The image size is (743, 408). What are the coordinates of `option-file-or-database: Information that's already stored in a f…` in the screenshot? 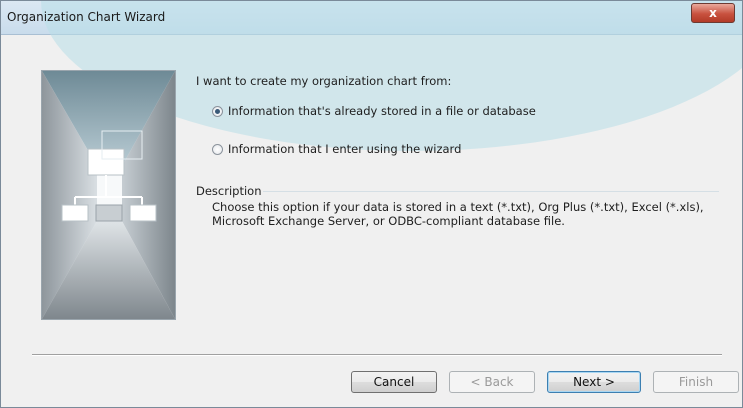 It's located at (374, 111).